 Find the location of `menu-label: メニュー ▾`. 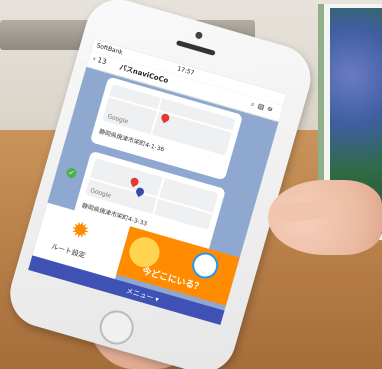

menu-label: メニュー ▾ is located at coordinates (142, 295).